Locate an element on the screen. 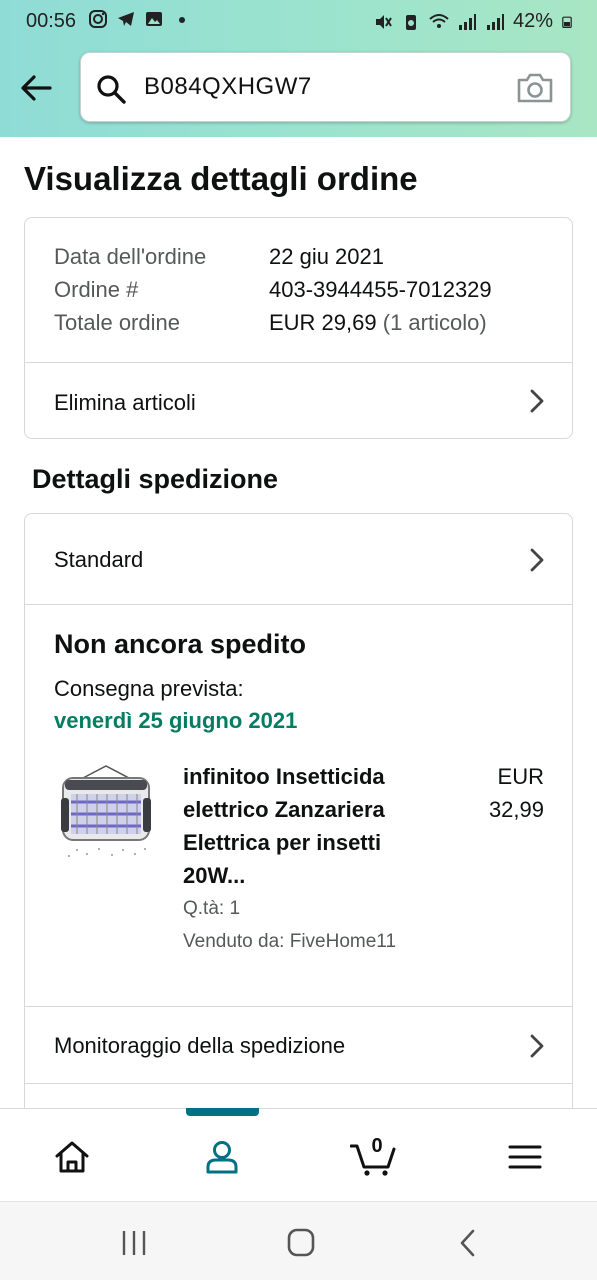  notification-icons is located at coordinates (140, 19).